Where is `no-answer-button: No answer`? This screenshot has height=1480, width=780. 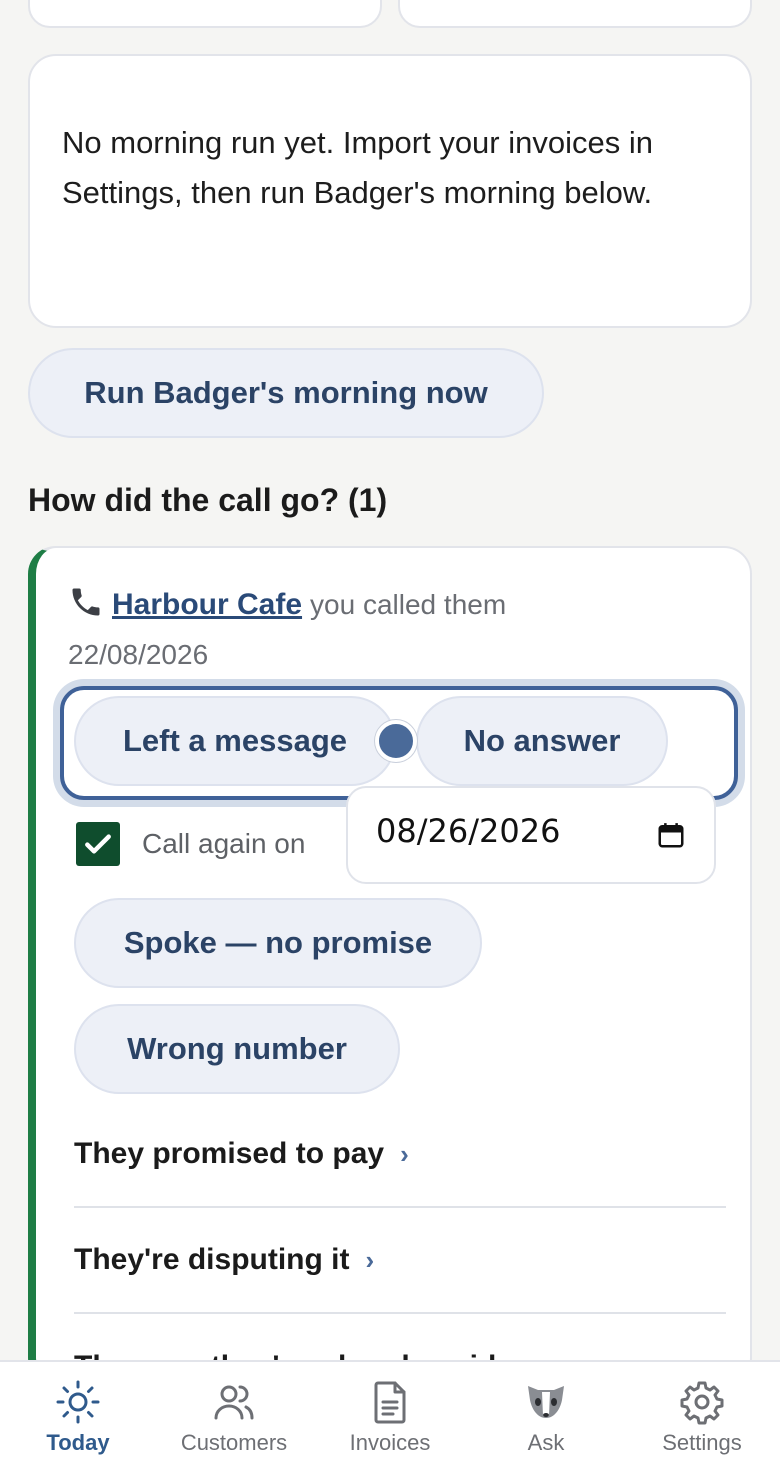
no-answer-button: No answer is located at coordinates (542, 741).